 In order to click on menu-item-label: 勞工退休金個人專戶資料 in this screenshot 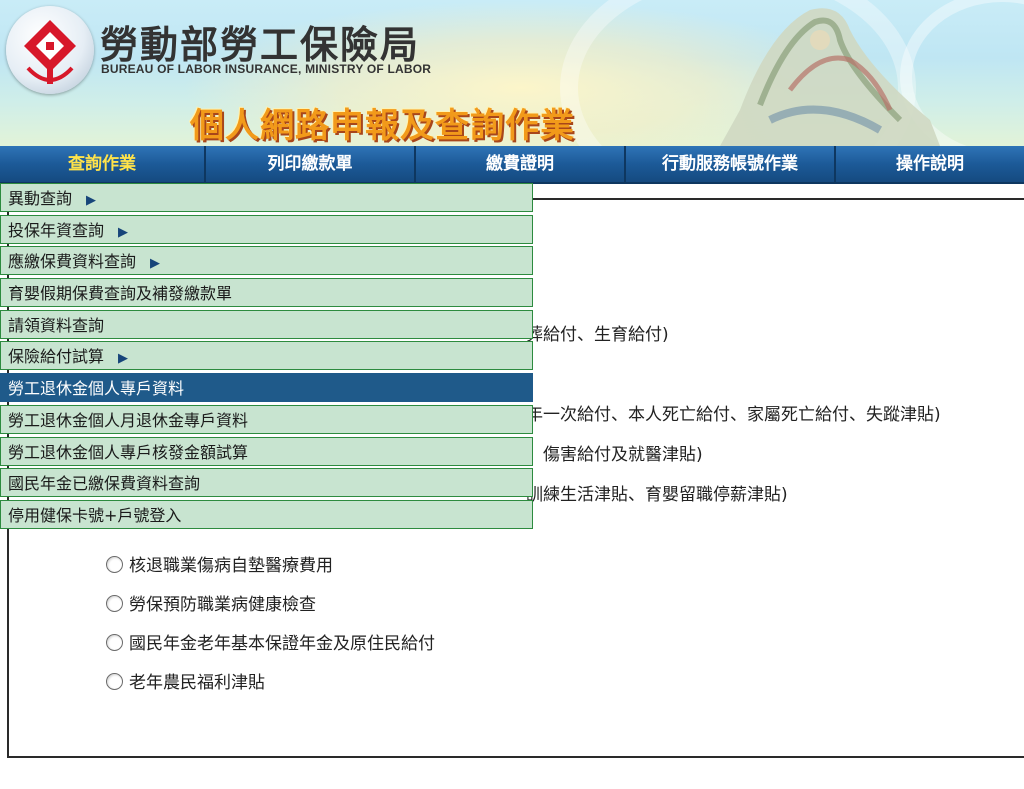, I will do `click(96, 389)`.